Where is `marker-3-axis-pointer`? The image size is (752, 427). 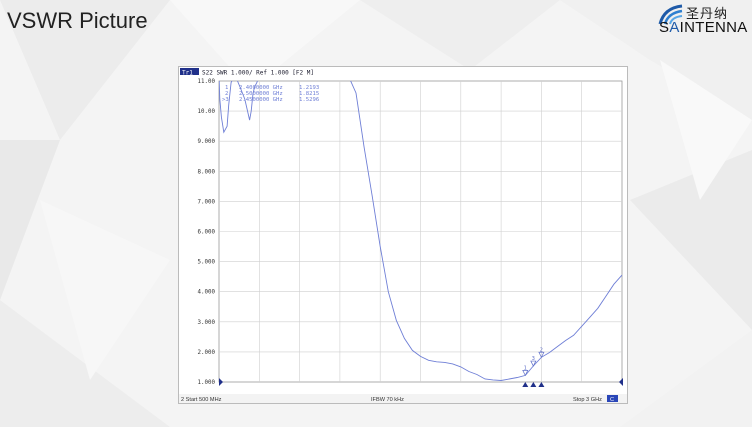
marker-3-axis-pointer is located at coordinates (533, 384).